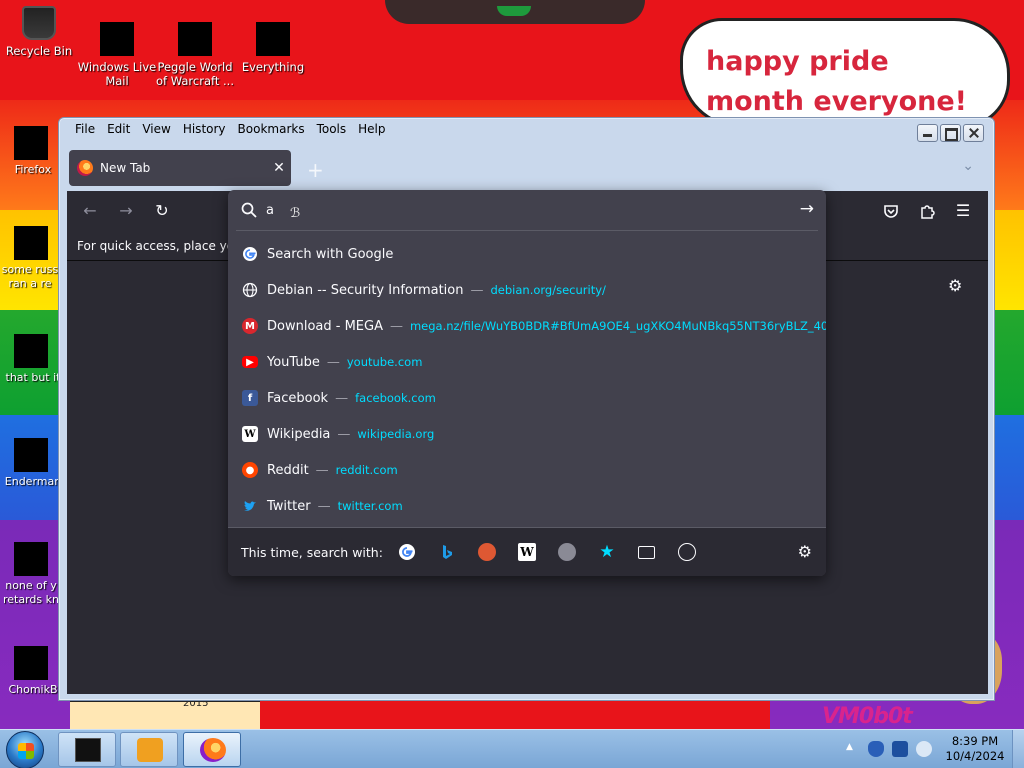 This screenshot has width=1024, height=768. Describe the element at coordinates (117, 74) in the screenshot. I see `desktop-icon-label: Windows Live Mail` at that location.